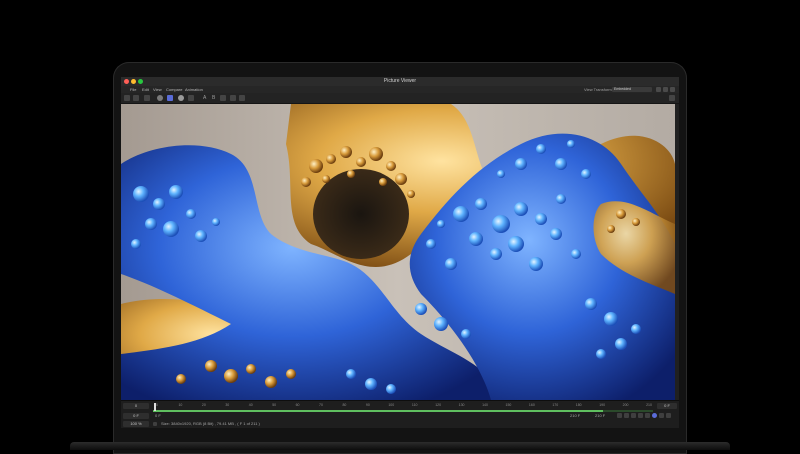 The width and height of the screenshot is (800, 454). Describe the element at coordinates (133, 89) in the screenshot. I see `menu-file: File` at that location.